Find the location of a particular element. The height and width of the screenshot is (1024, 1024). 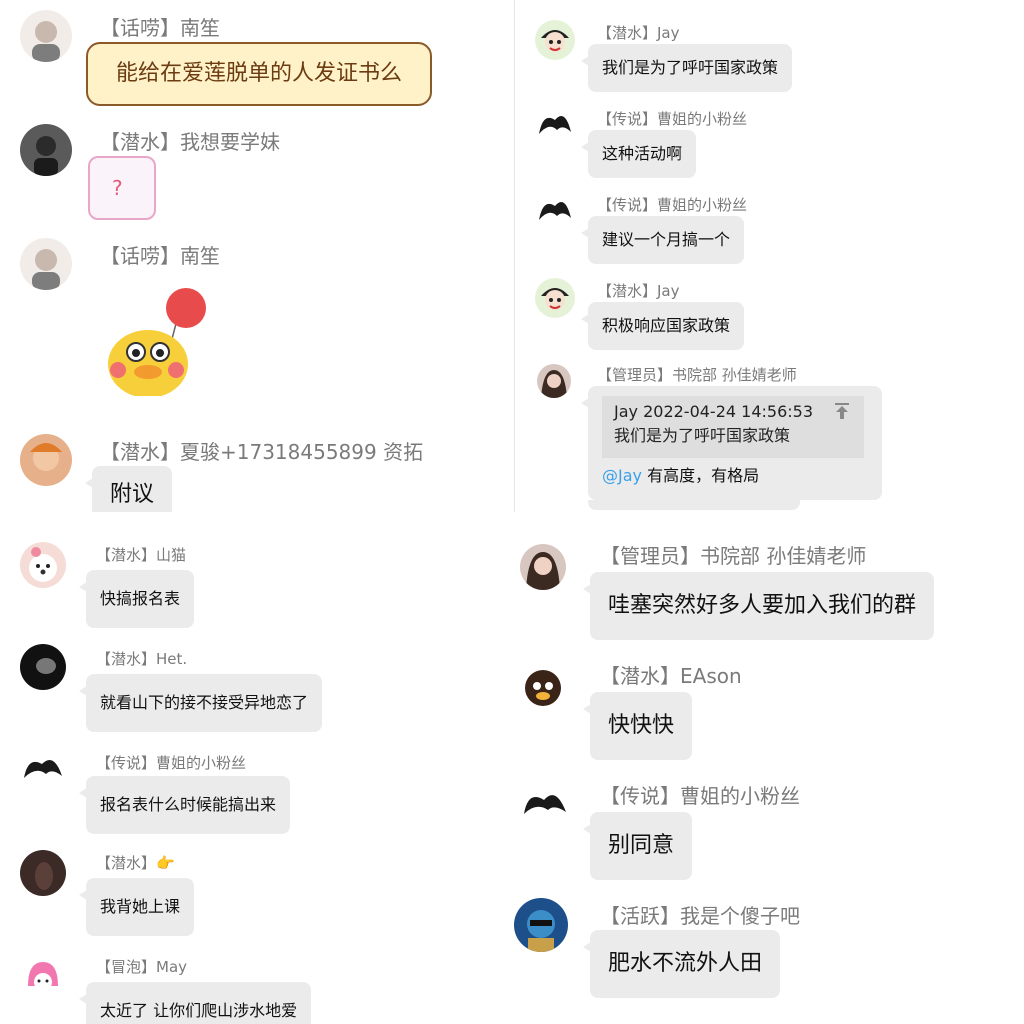

avatar-xiajun is located at coordinates (46, 460).